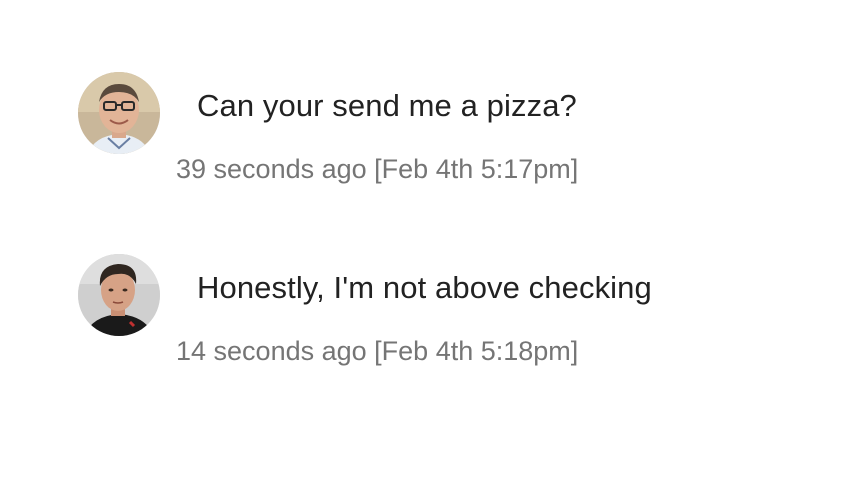 The image size is (850, 496). Describe the element at coordinates (271, 351) in the screenshot. I see `relative-time: 14 seconds ago` at that location.